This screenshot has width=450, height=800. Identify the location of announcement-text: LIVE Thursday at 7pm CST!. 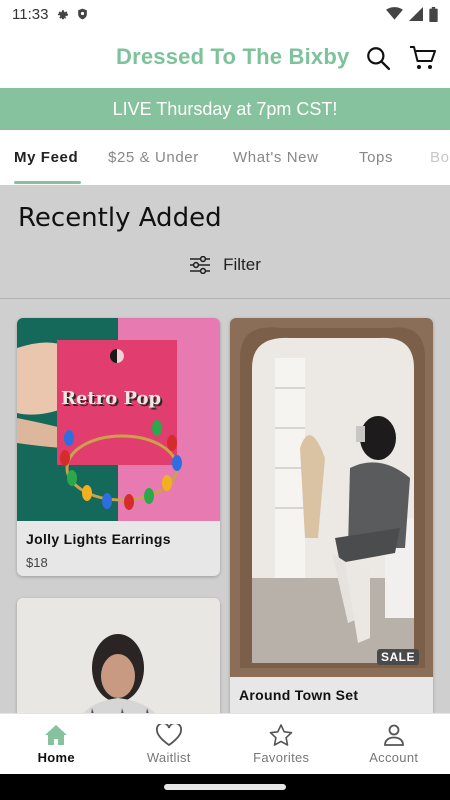
(225, 108).